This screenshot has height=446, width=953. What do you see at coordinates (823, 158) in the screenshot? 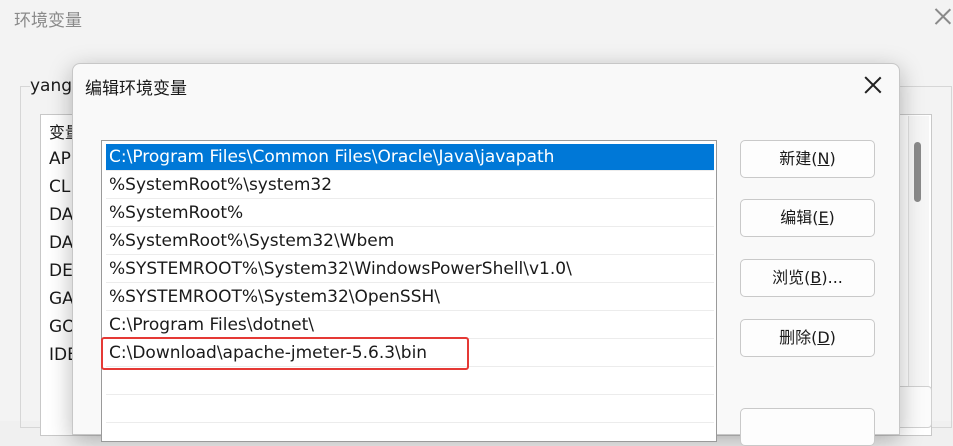
I see `new-button-accesskey: N` at bounding box center [823, 158].